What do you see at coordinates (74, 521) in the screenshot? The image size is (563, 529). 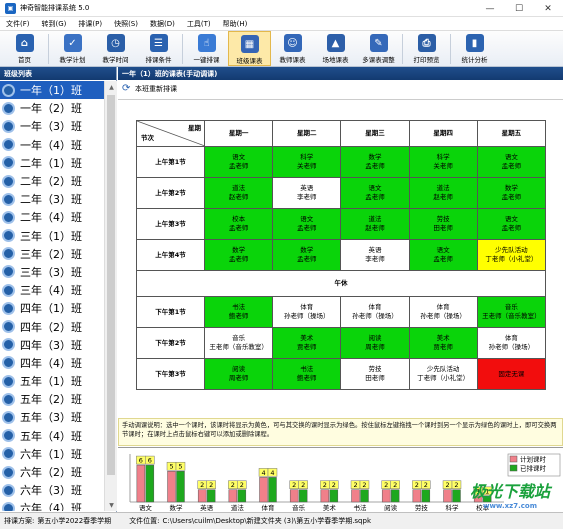 I see `scheme-value: 第五小学2022春季学期` at bounding box center [74, 521].